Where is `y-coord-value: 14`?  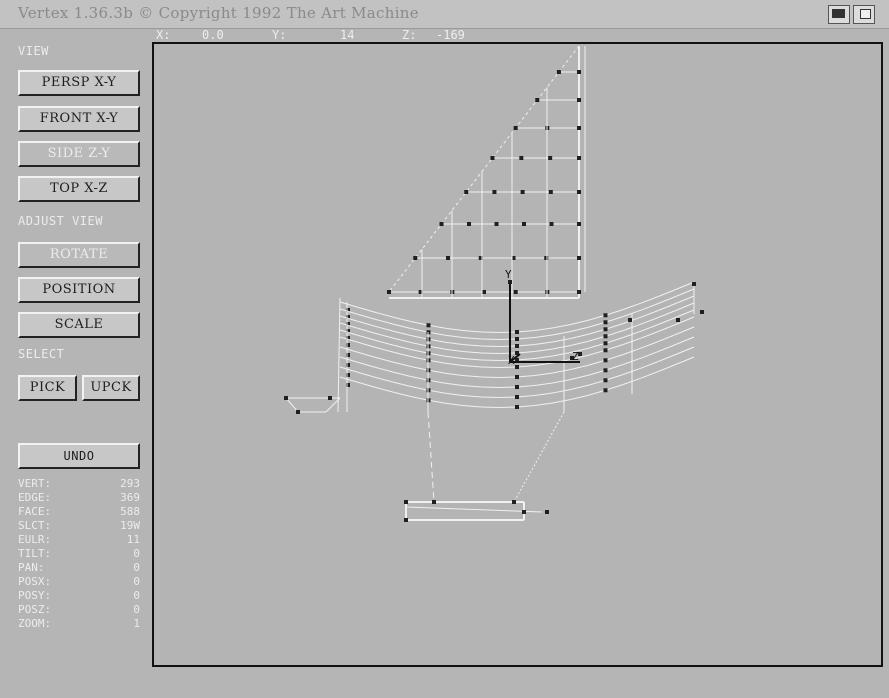 y-coord-value: 14 is located at coordinates (347, 35).